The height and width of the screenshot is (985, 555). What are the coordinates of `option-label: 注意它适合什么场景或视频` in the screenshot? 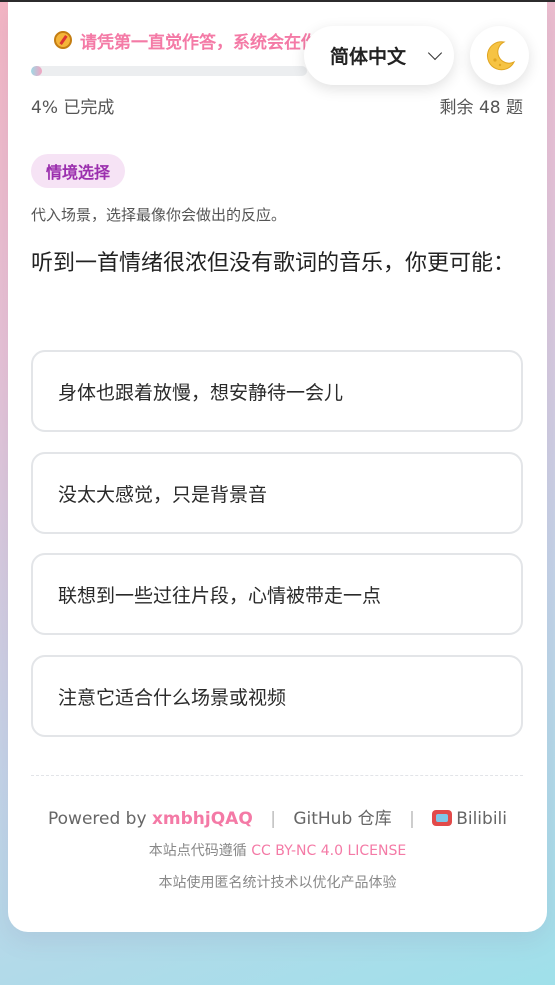 It's located at (172, 697).